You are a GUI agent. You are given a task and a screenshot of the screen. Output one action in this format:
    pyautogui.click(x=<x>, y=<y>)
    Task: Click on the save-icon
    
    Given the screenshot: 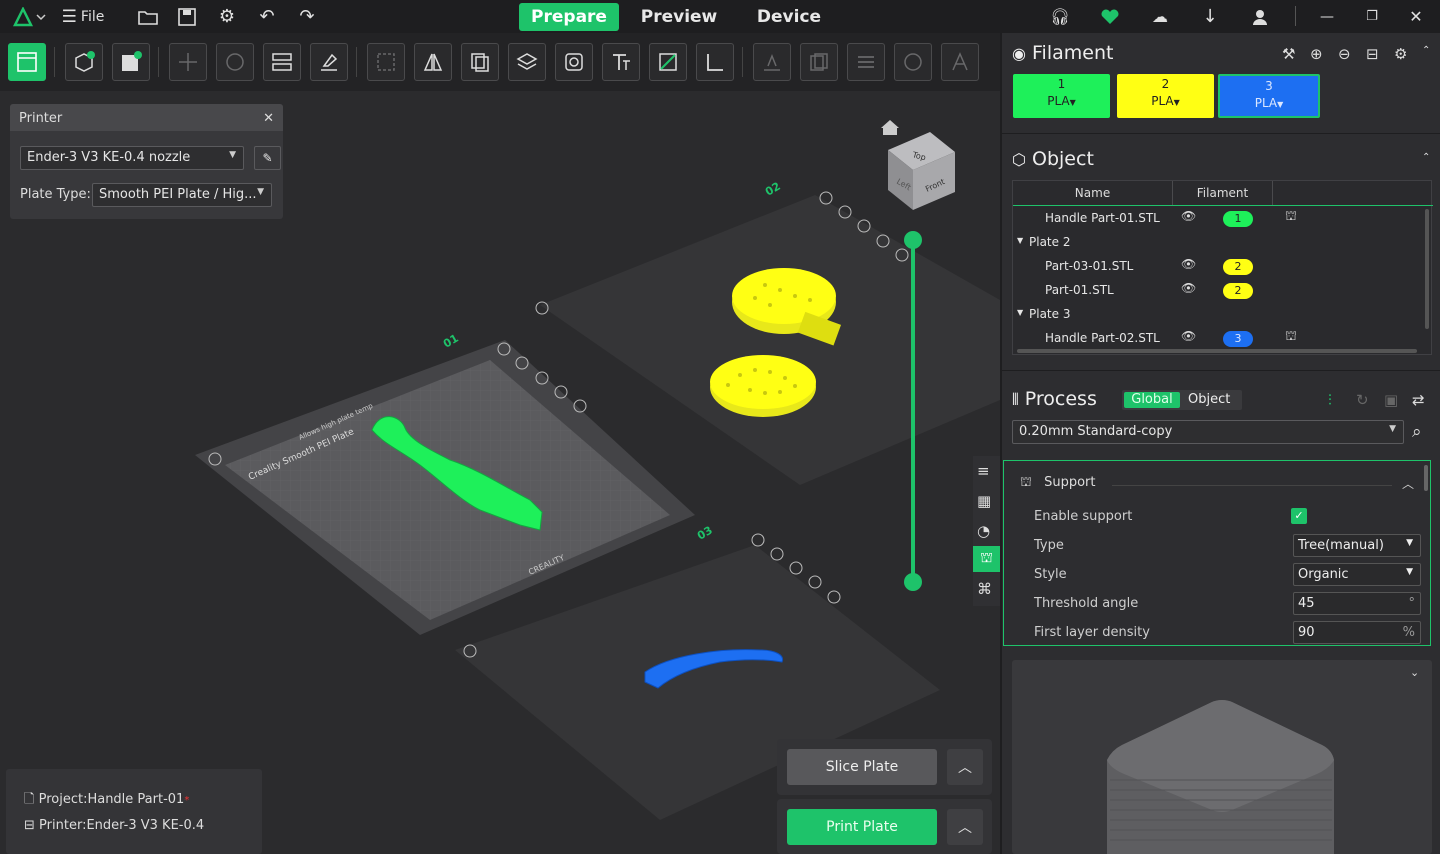 What is the action you would take?
    pyautogui.click(x=187, y=16)
    